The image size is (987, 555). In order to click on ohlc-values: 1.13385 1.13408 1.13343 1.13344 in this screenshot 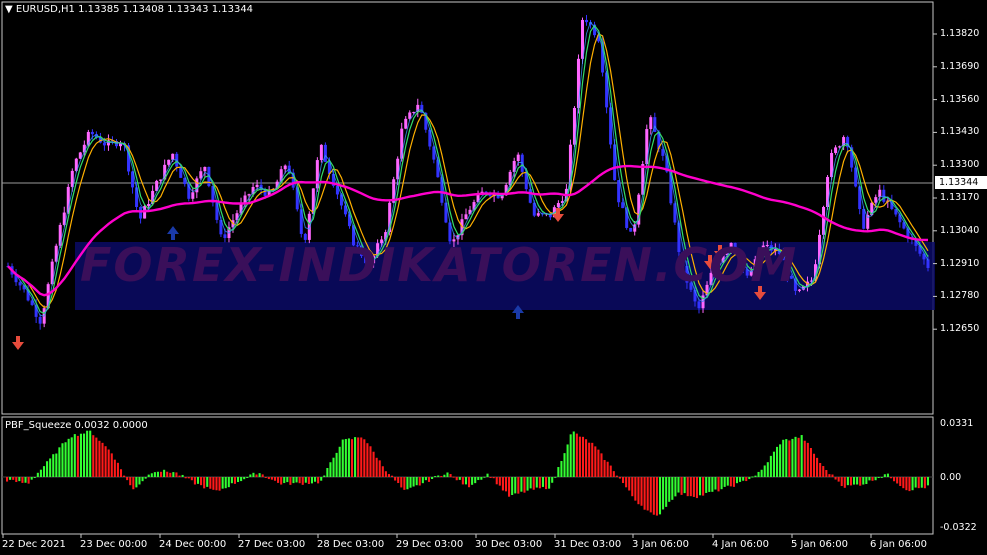, I will do `click(166, 9)`.